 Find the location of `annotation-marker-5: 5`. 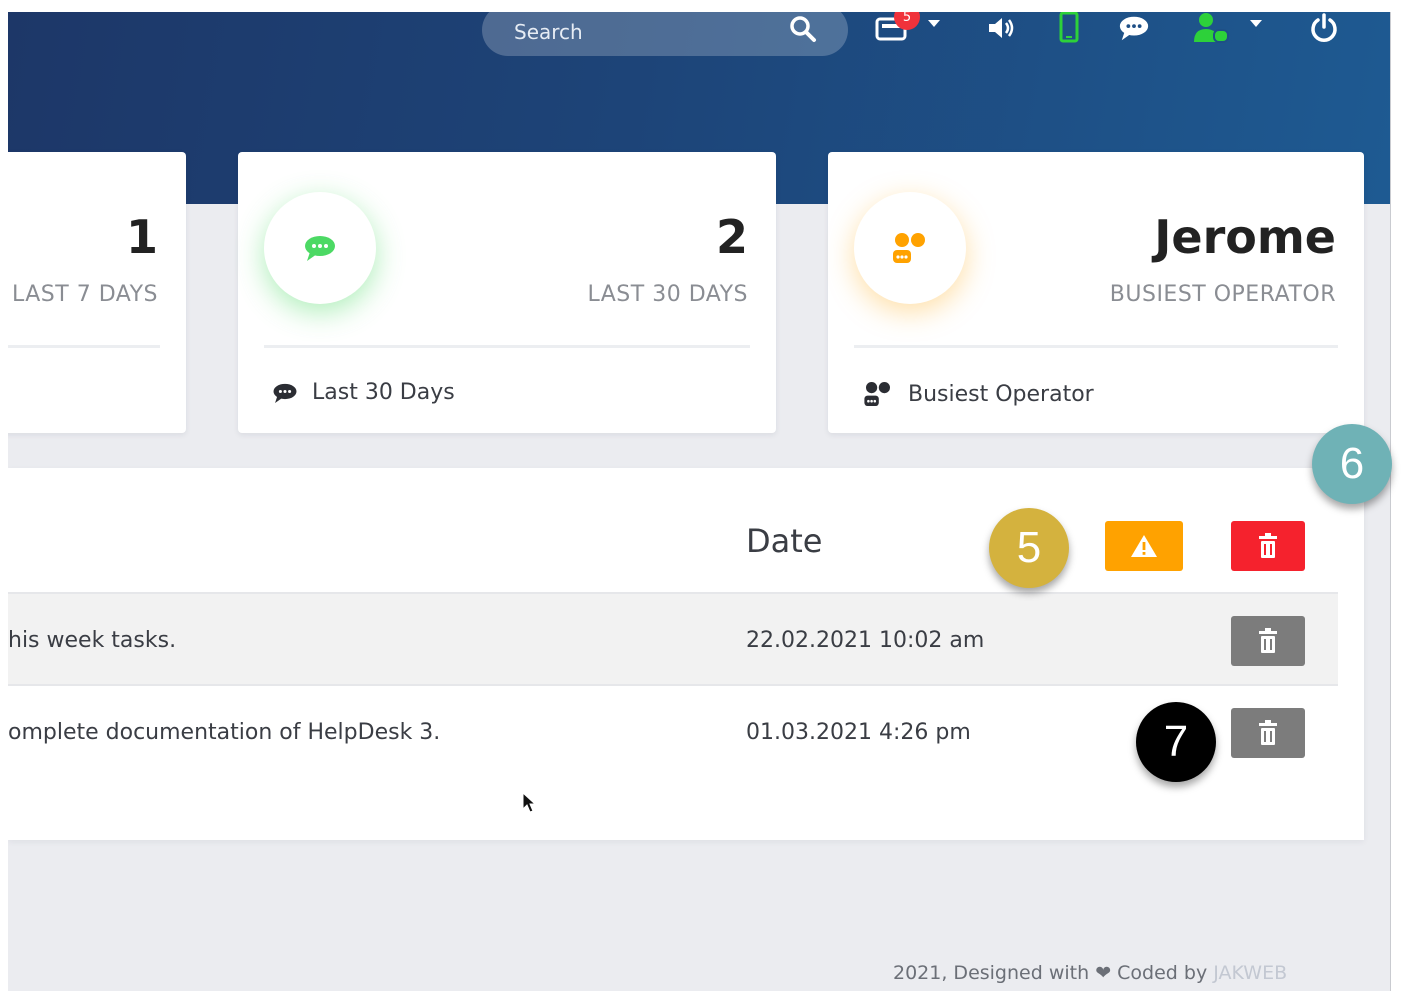

annotation-marker-5: 5 is located at coordinates (1029, 548).